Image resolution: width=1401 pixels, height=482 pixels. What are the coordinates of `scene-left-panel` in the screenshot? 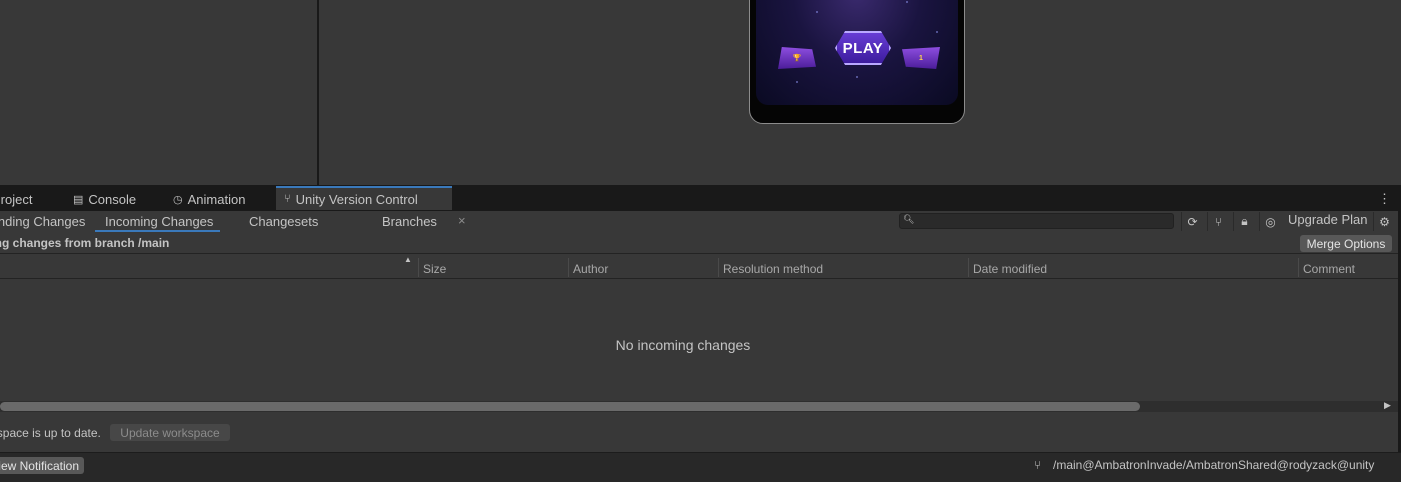 It's located at (158, 92).